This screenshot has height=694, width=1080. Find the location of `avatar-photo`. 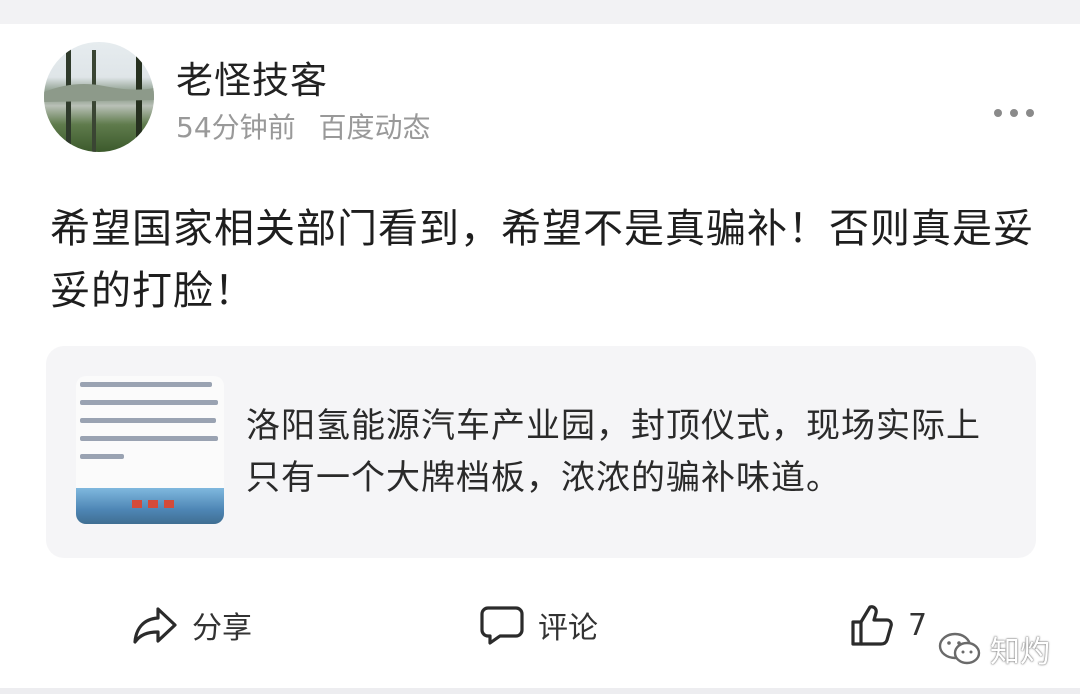

avatar-photo is located at coordinates (99, 97).